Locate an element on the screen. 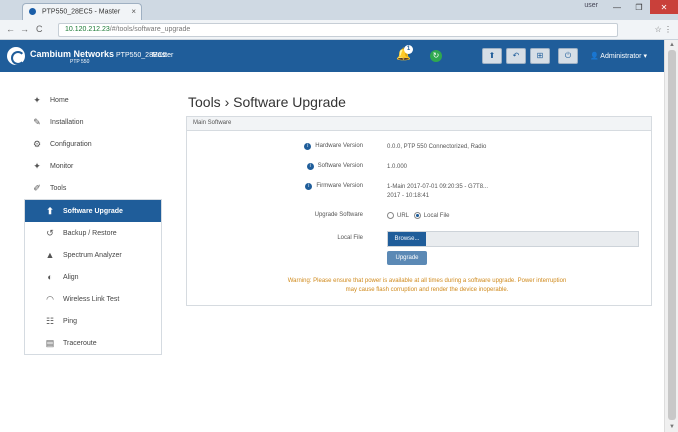 This screenshot has height=432, width=678. url-host: 10.120.212.23 is located at coordinates (87, 29).